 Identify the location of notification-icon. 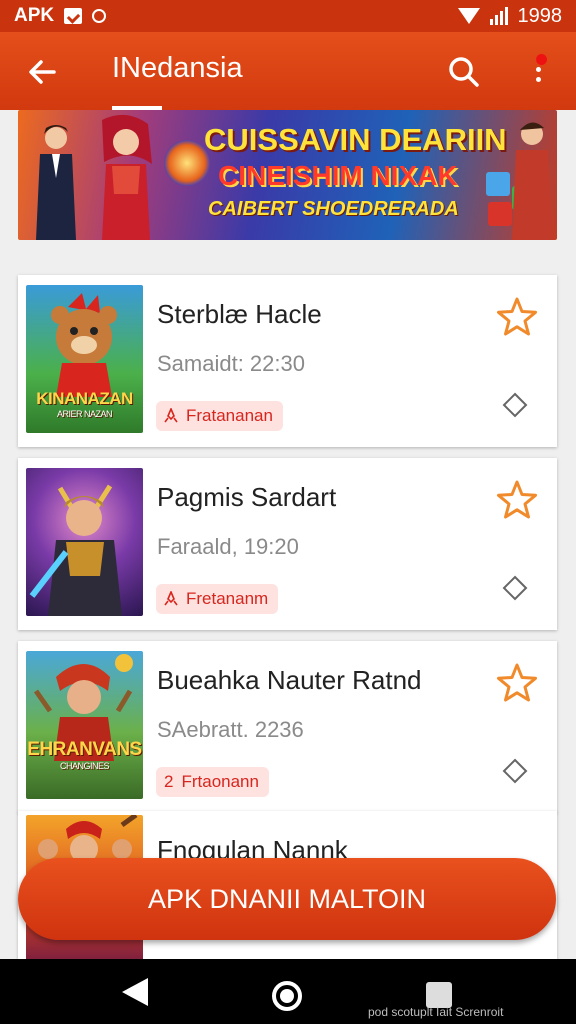
(73, 16).